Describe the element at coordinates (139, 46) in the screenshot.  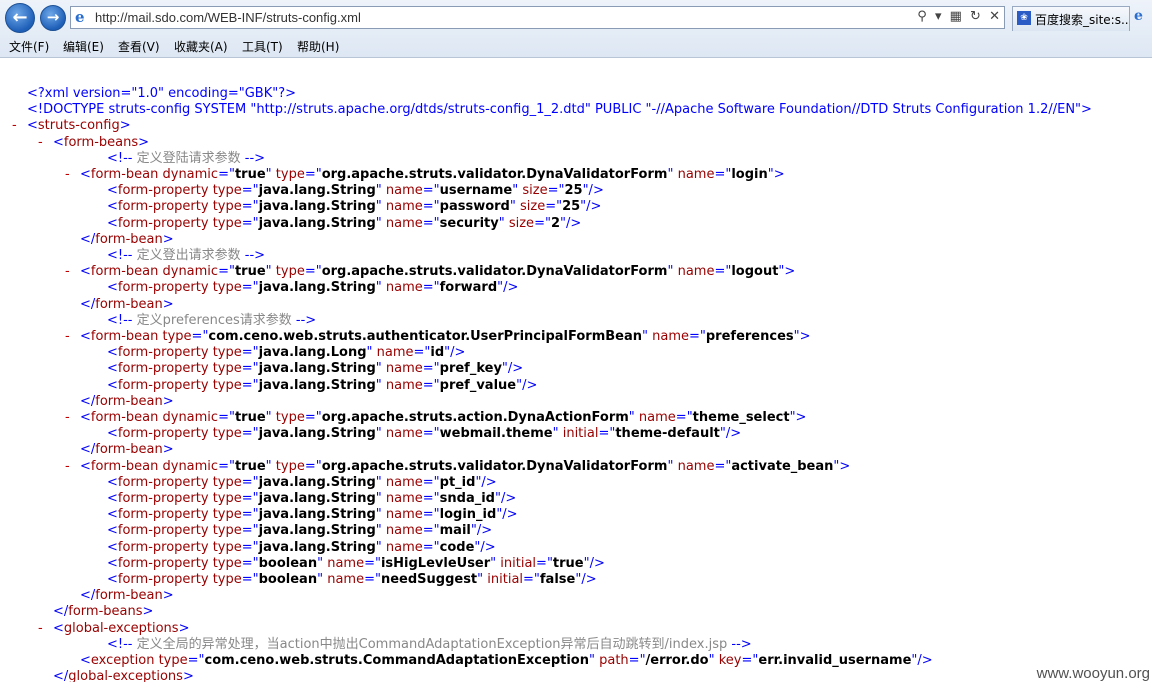
I see `menu-view: 查看(V)` at that location.